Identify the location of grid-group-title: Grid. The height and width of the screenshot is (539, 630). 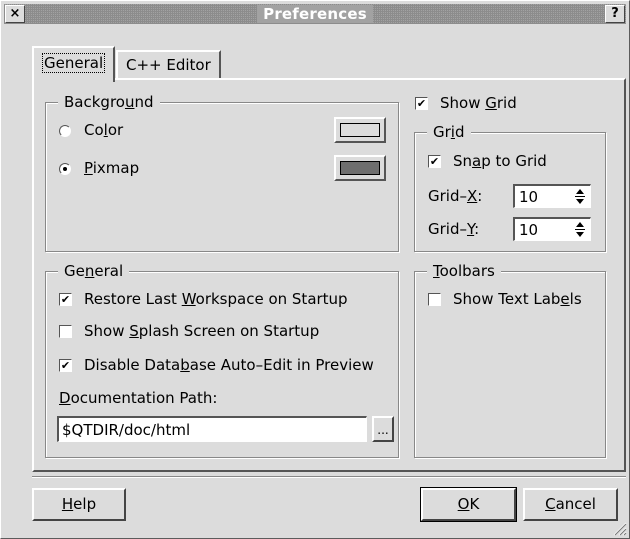
(449, 132).